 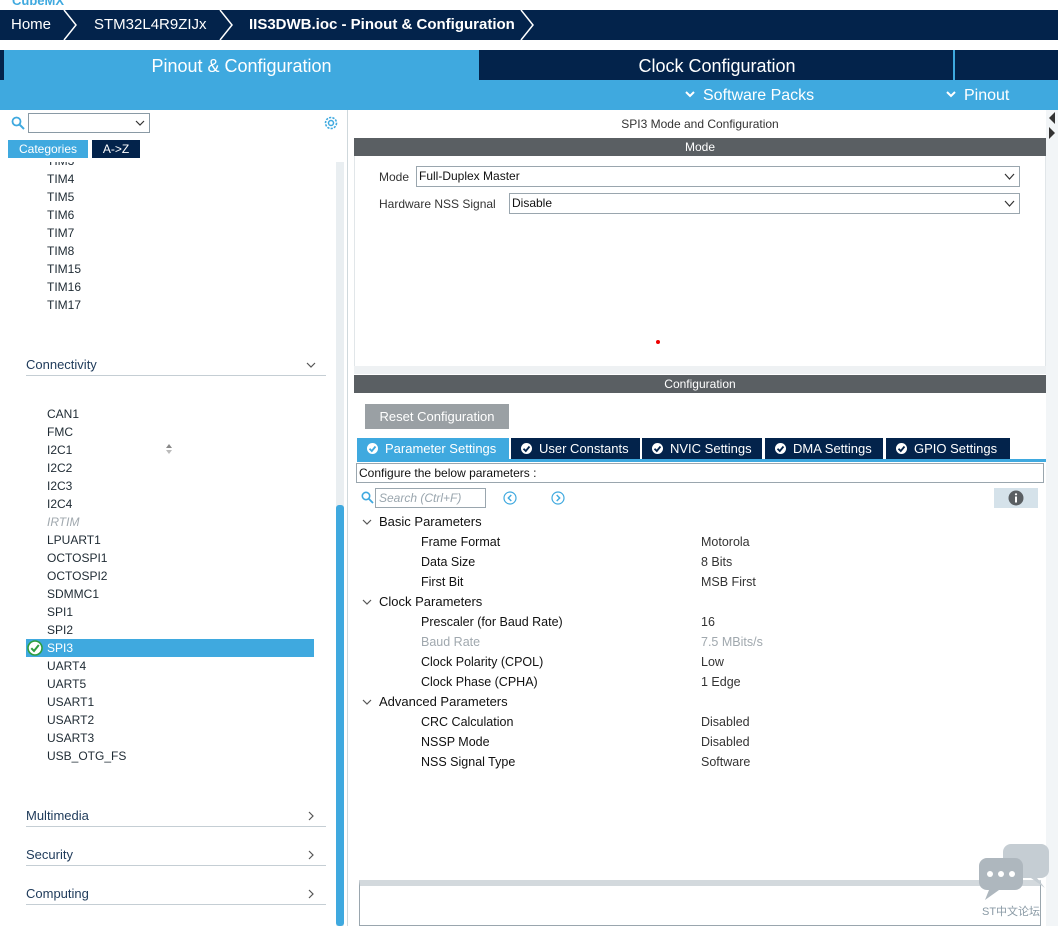 I want to click on indicator-dot, so click(x=658, y=342).